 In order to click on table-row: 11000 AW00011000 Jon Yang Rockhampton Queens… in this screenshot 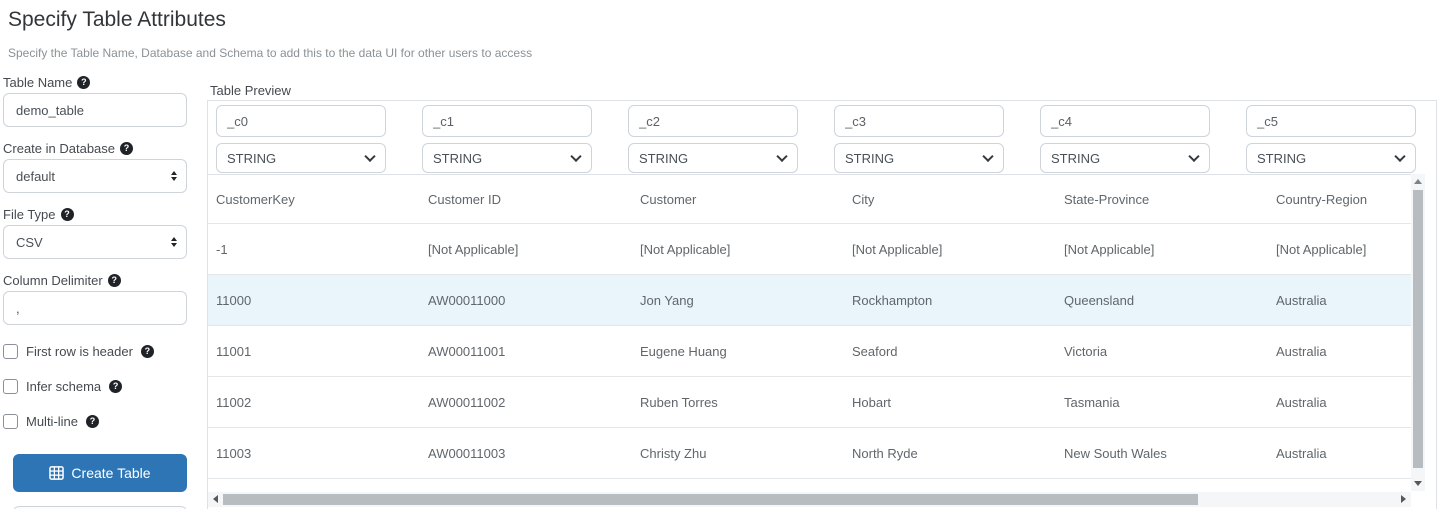, I will do `click(809, 300)`.